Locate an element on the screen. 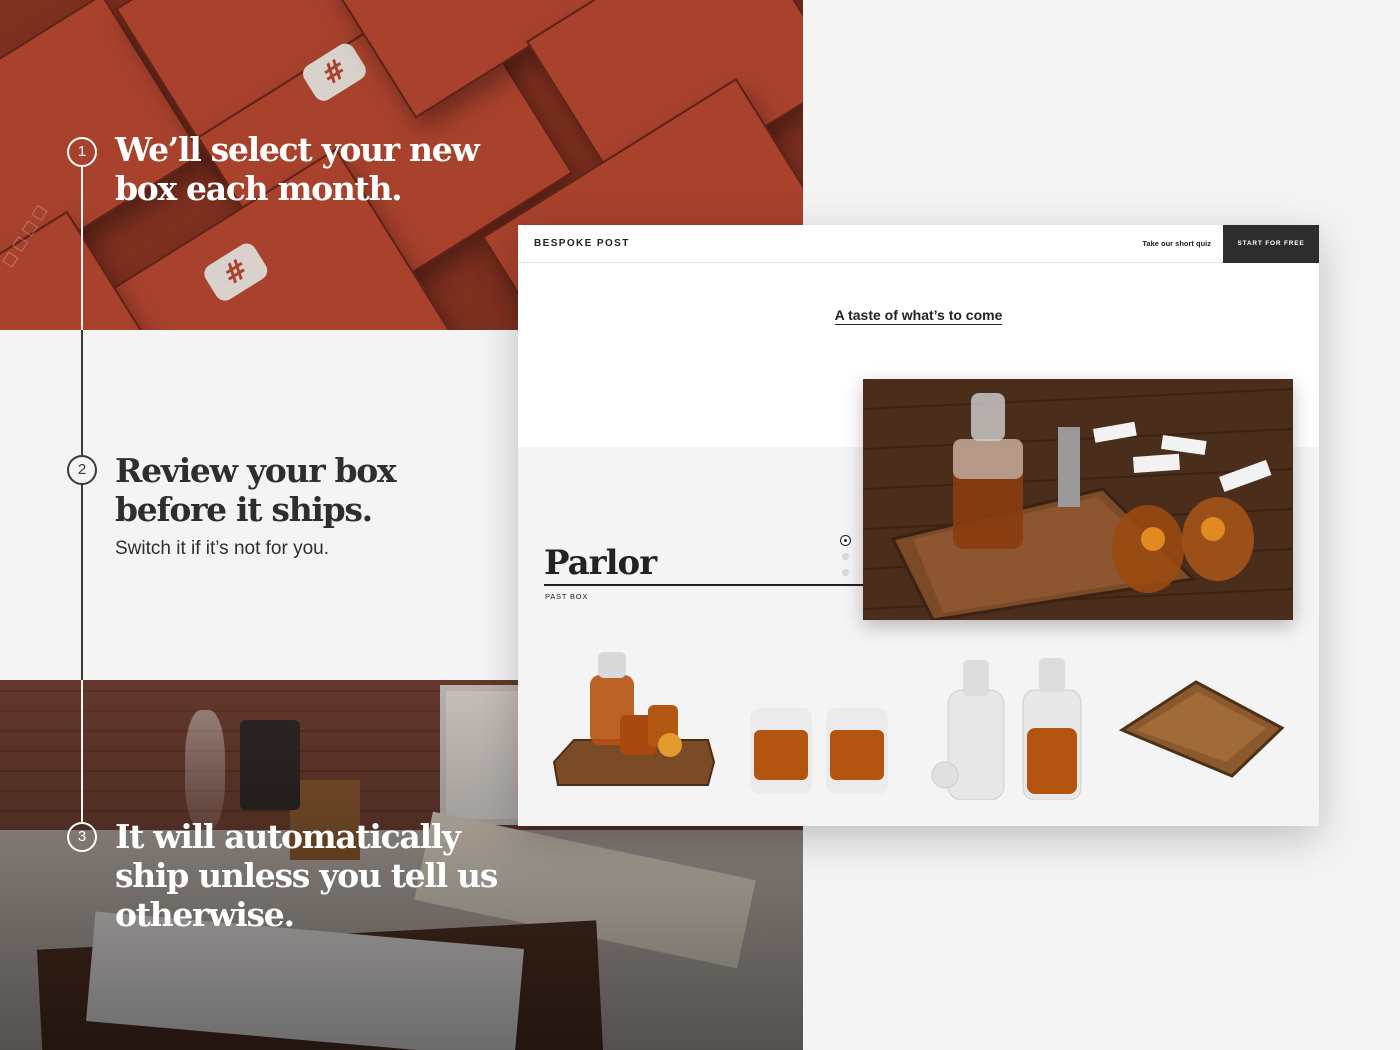 The image size is (1400, 1050). step-2-subtitle: Switch it if it’s not for you. is located at coordinates (222, 548).